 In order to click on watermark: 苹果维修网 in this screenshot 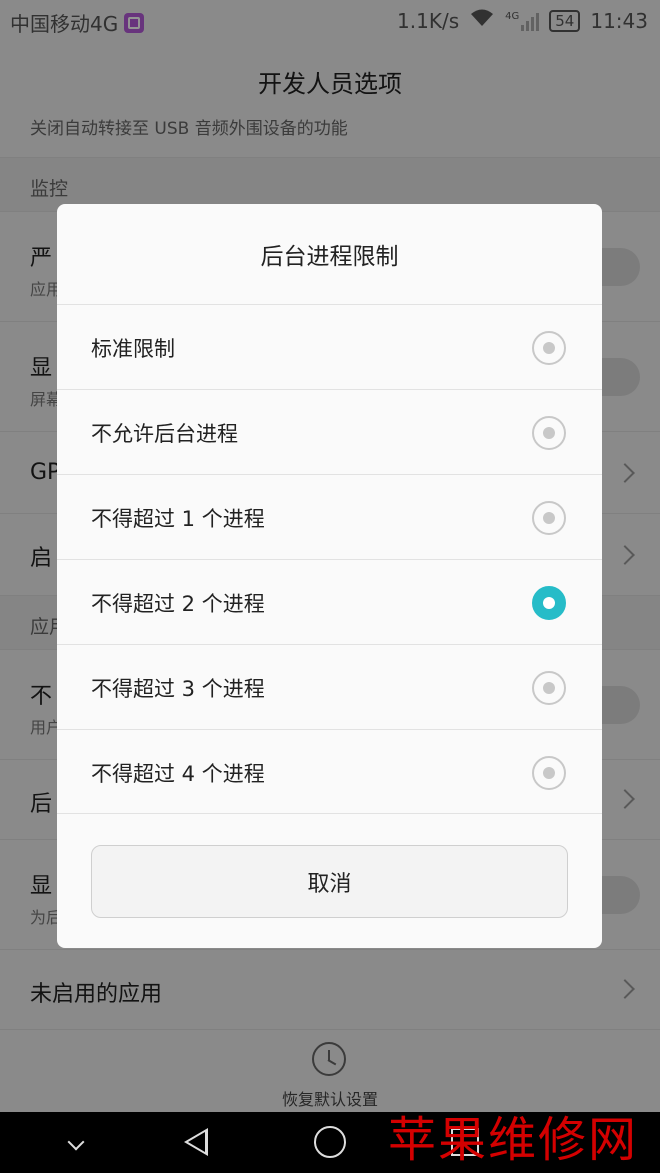, I will do `click(512, 1140)`.